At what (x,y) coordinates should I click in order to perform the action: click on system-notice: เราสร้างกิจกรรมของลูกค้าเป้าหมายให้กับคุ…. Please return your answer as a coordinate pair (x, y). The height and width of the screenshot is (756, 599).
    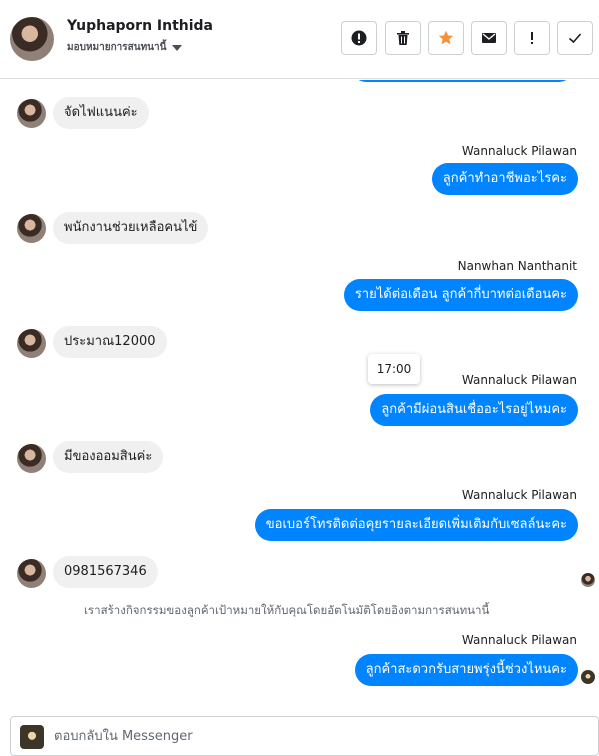
    Looking at the image, I should click on (287, 610).